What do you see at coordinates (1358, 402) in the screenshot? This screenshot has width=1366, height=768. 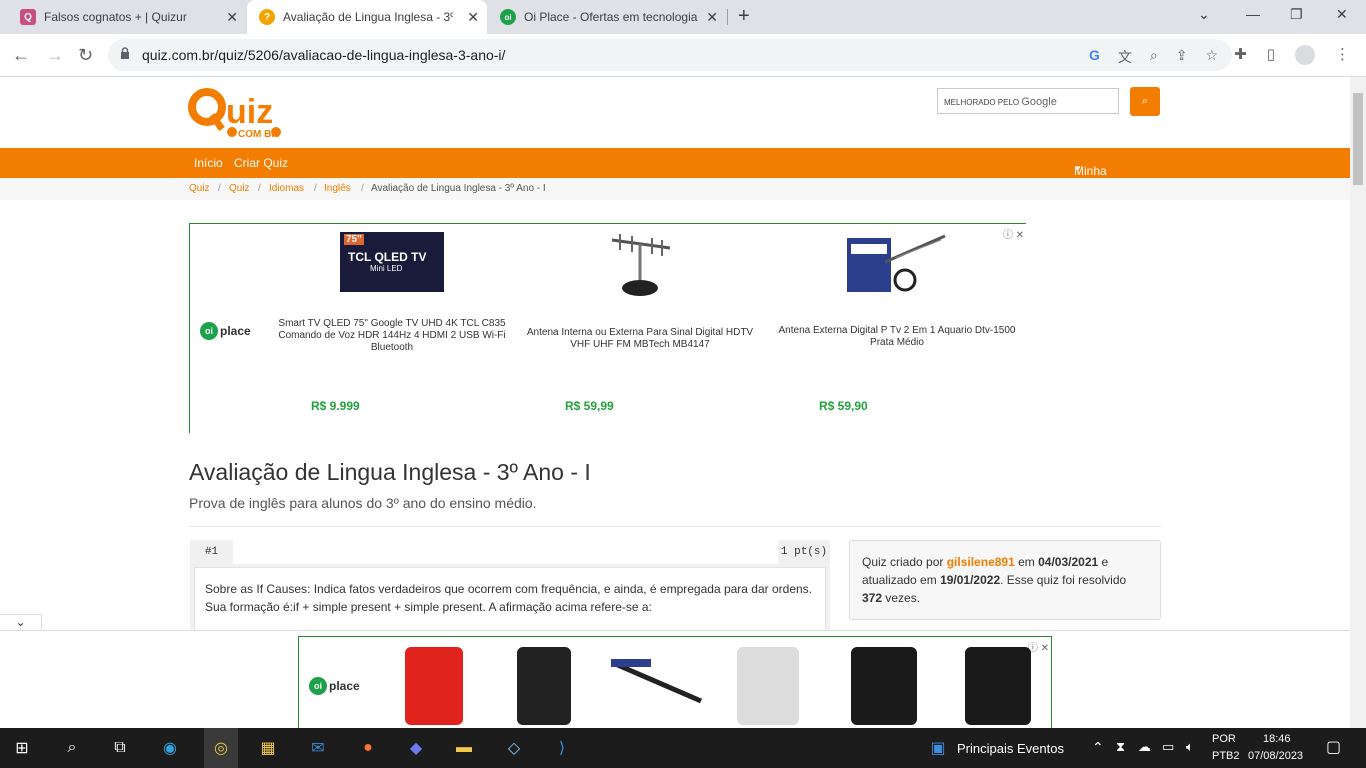 I see `page-scrollbar` at bounding box center [1358, 402].